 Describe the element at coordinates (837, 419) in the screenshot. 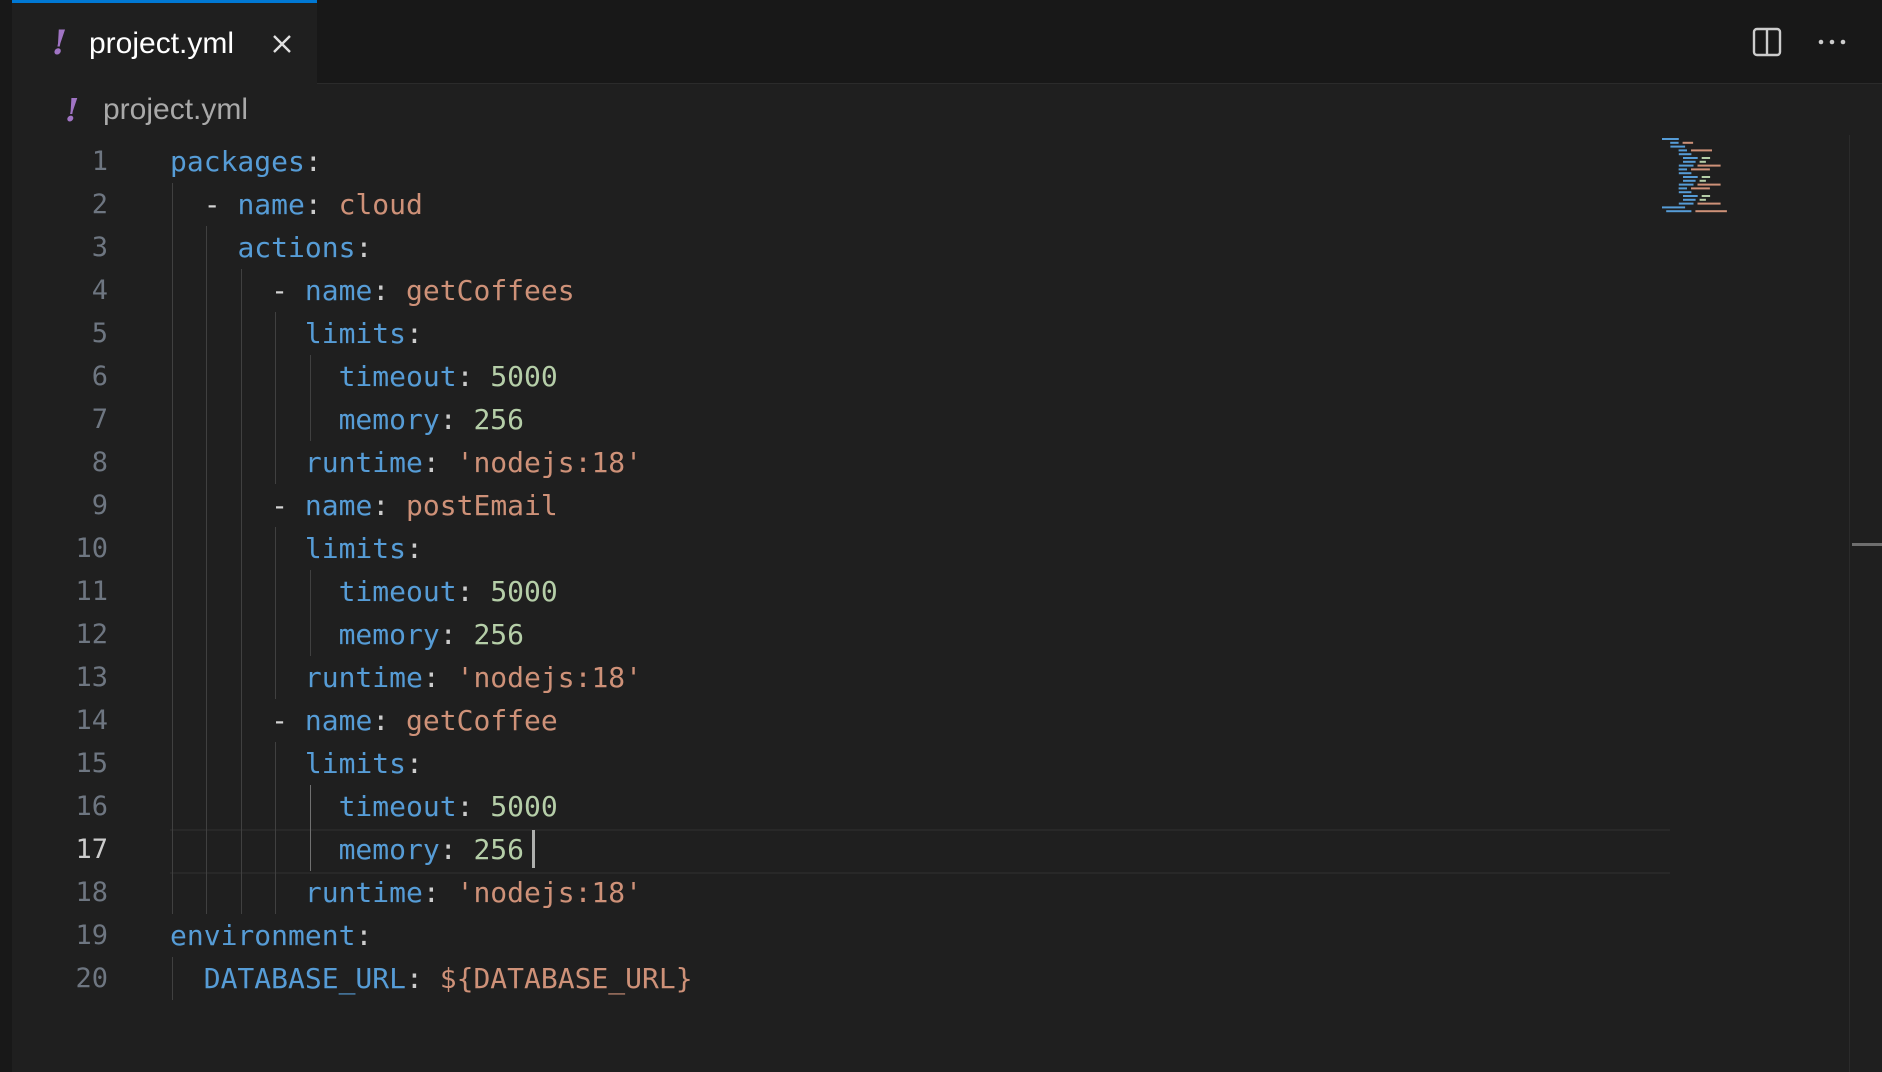

I see `code-line: 7 memory: 256` at that location.